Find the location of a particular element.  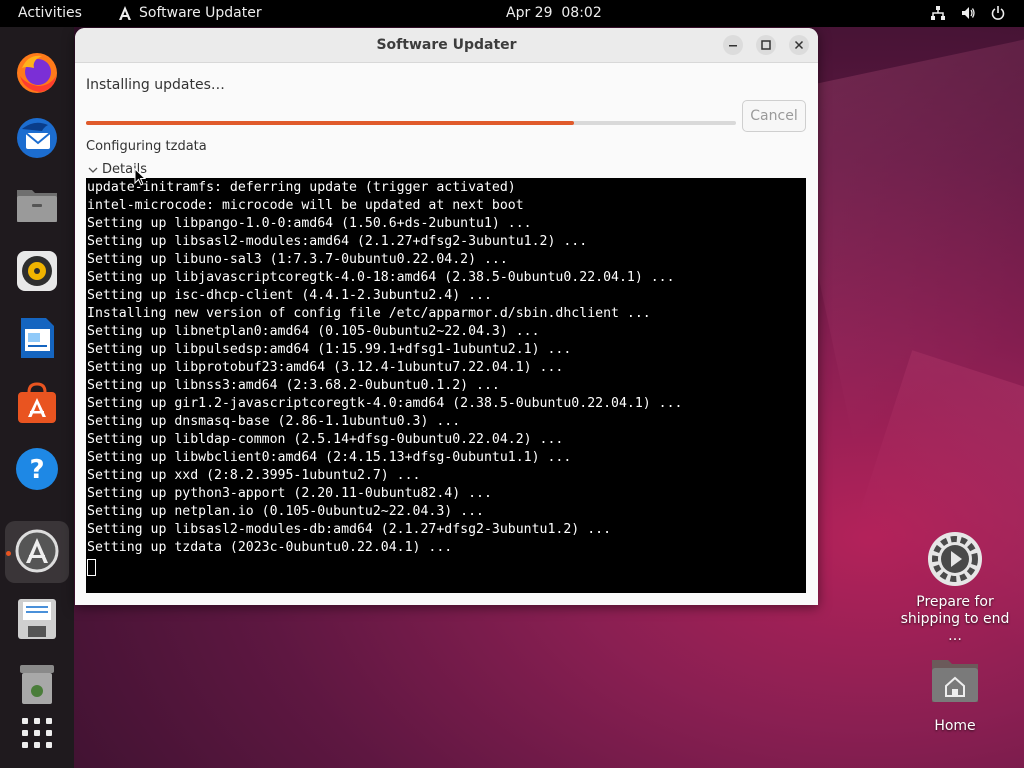

volume-icon is located at coordinates (968, 13).